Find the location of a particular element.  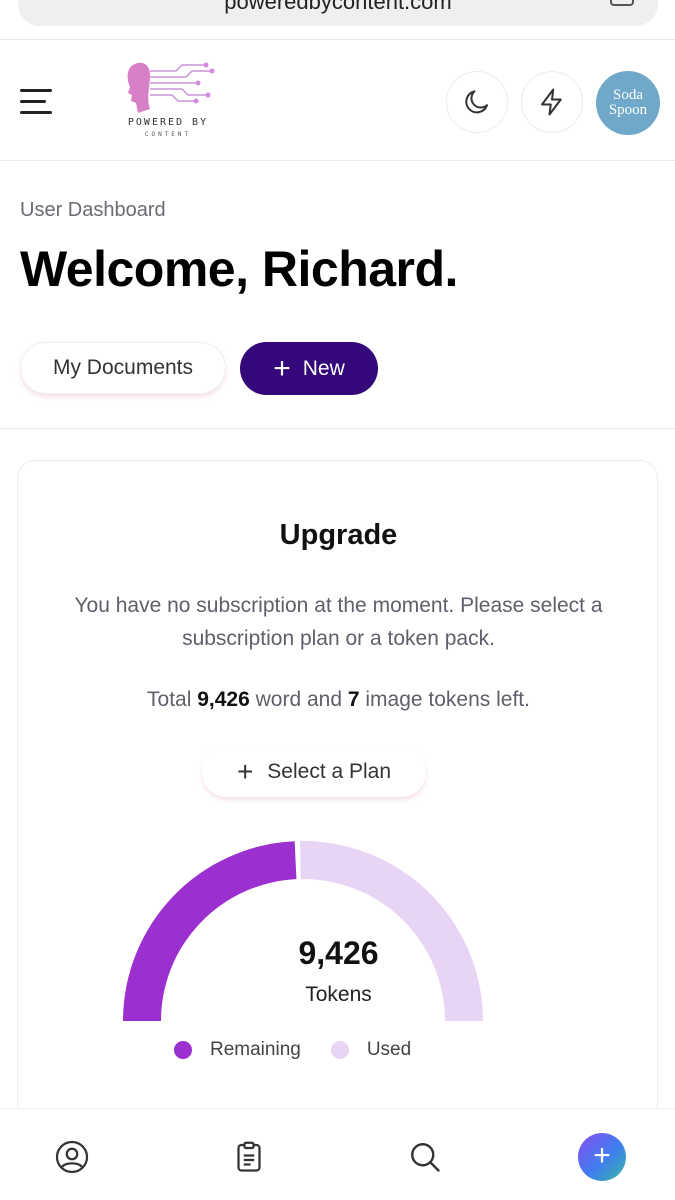

dark-mode-button is located at coordinates (477, 102).